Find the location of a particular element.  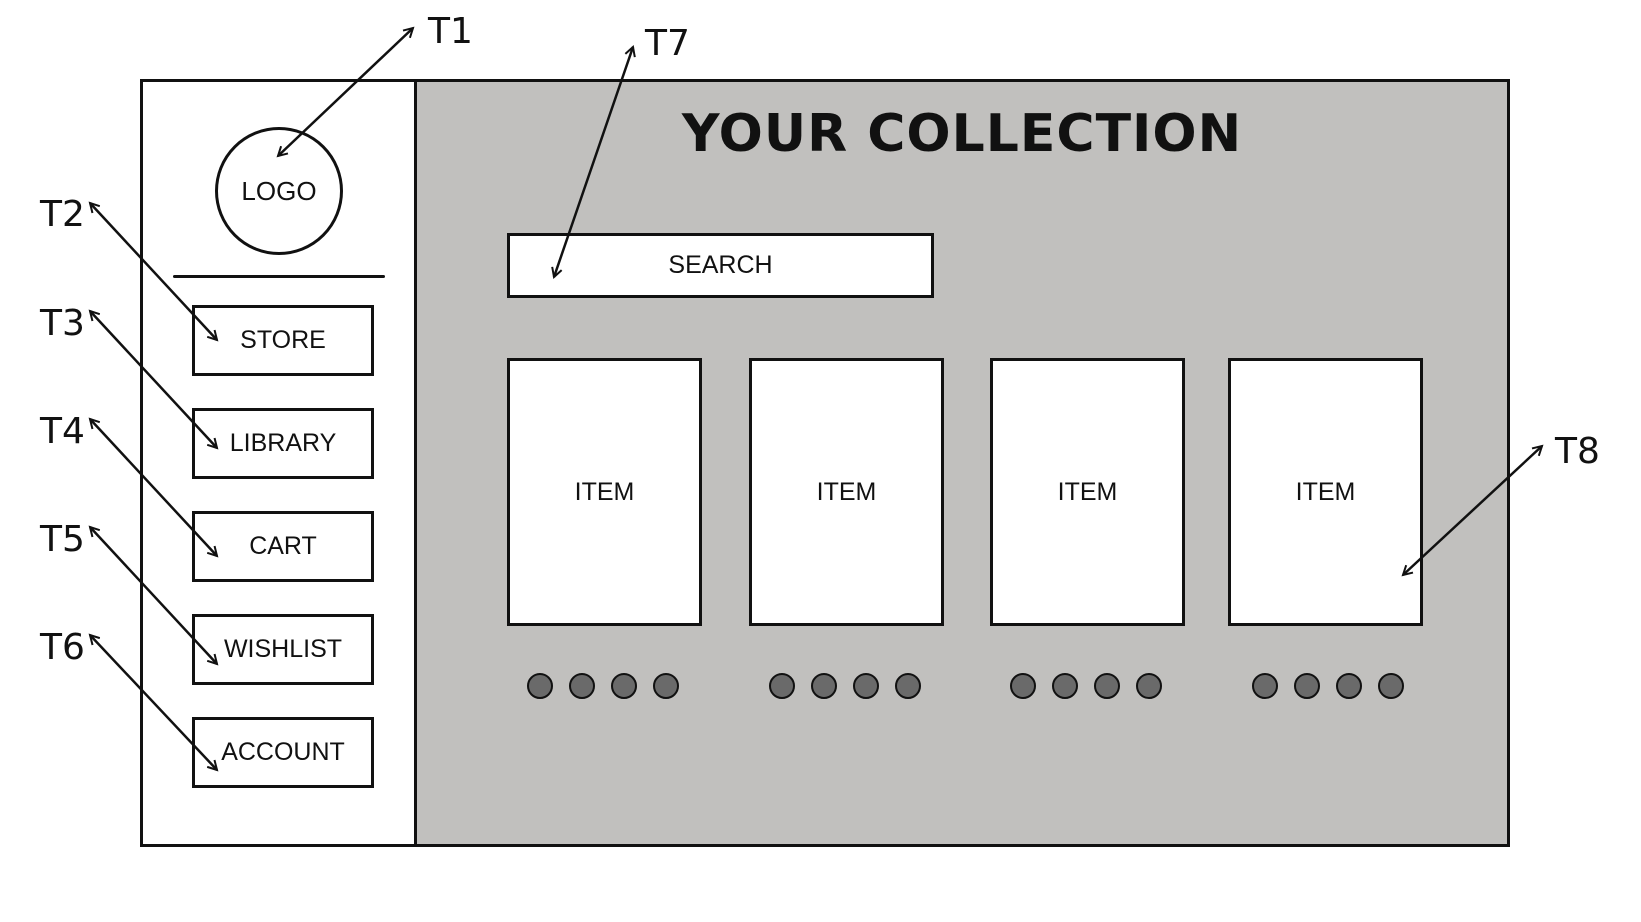

logo: LOGO is located at coordinates (279, 191).